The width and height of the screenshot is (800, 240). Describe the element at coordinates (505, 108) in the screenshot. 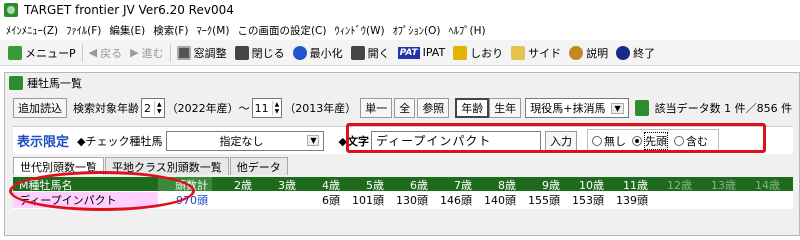

I see `birth-year-toggle-button: 生年` at that location.